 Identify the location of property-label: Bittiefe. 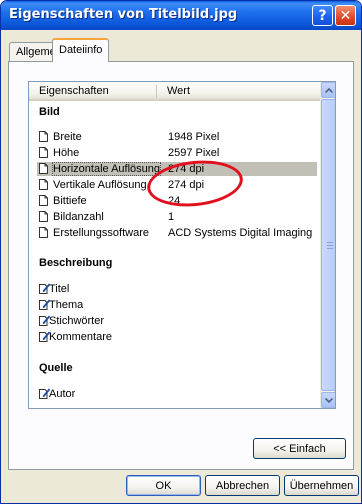
(70, 201).